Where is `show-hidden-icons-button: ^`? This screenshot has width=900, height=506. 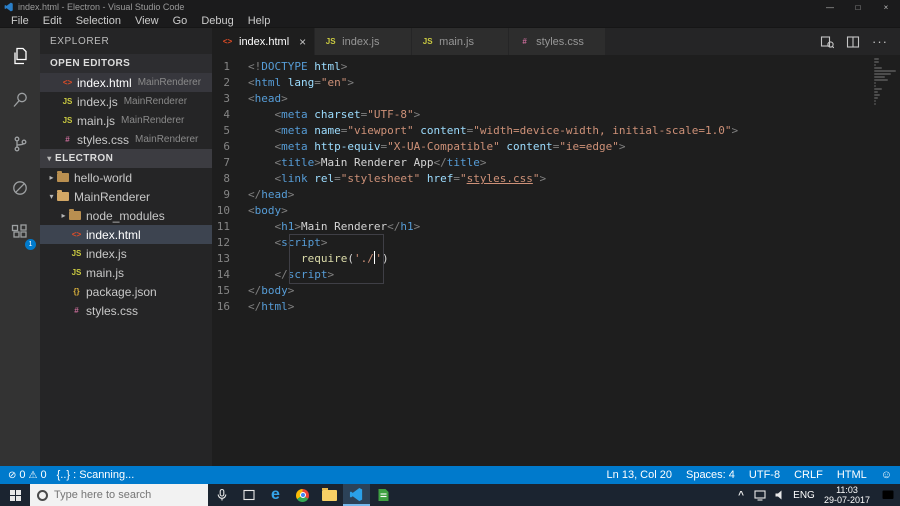 show-hidden-icons-button: ^ is located at coordinates (741, 495).